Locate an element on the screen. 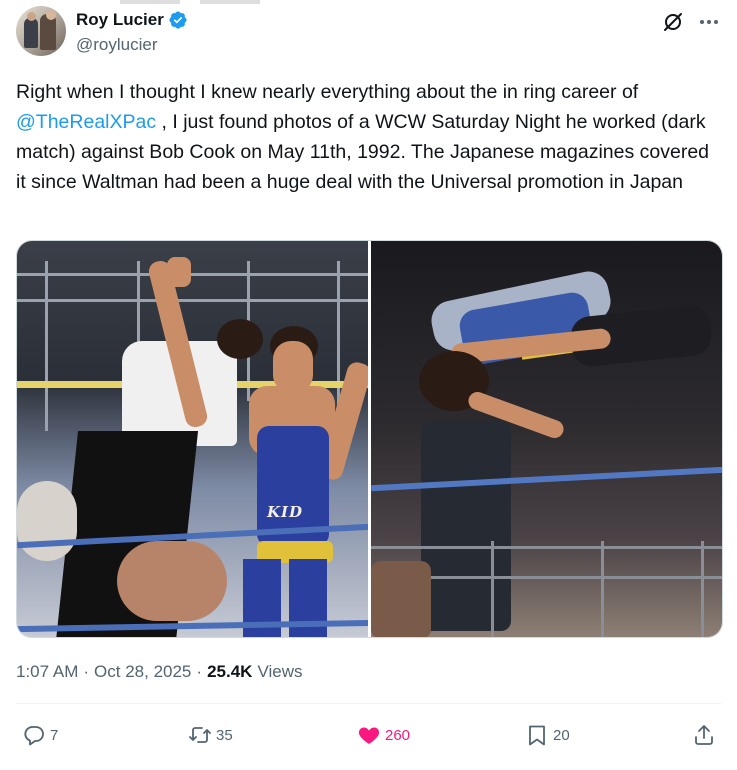 Image resolution: width=737 pixels, height=770 pixels. like-icon is located at coordinates (369, 735).